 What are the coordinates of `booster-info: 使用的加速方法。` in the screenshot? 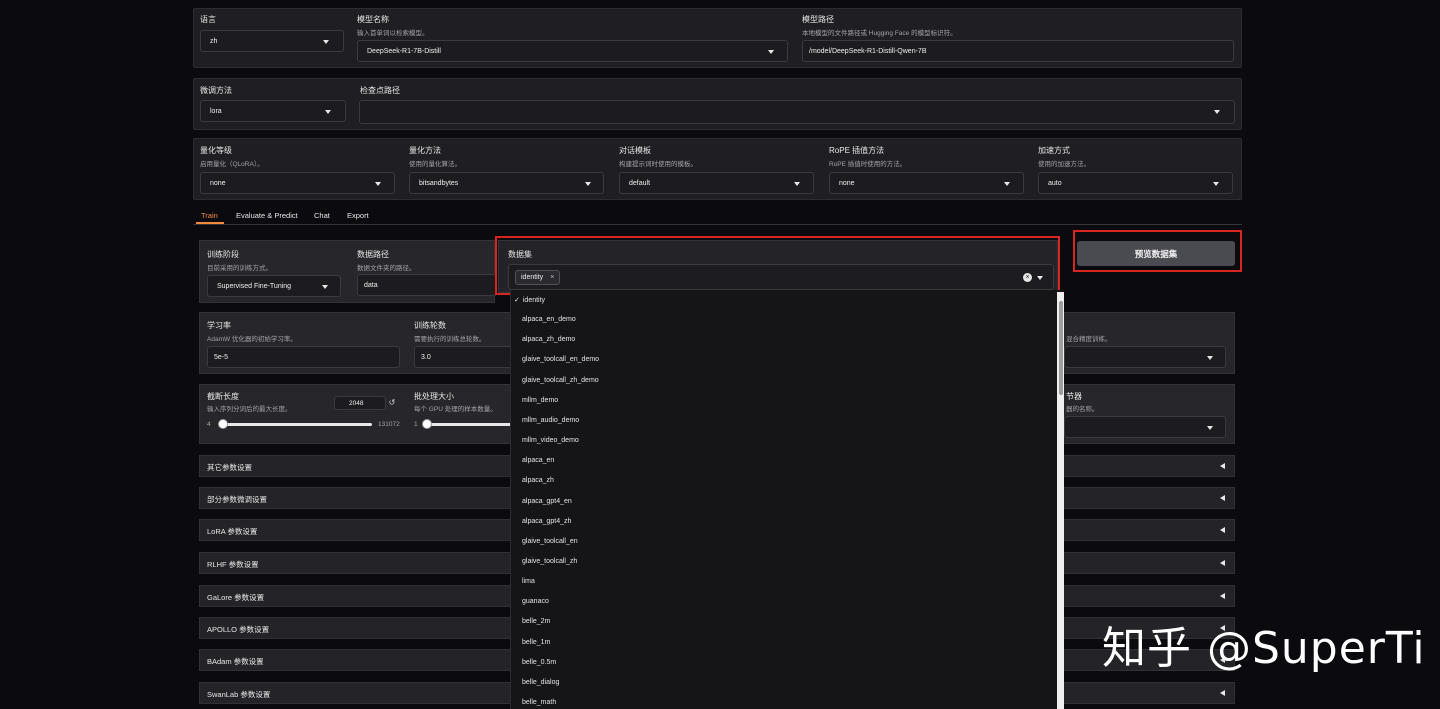 It's located at (1064, 164).